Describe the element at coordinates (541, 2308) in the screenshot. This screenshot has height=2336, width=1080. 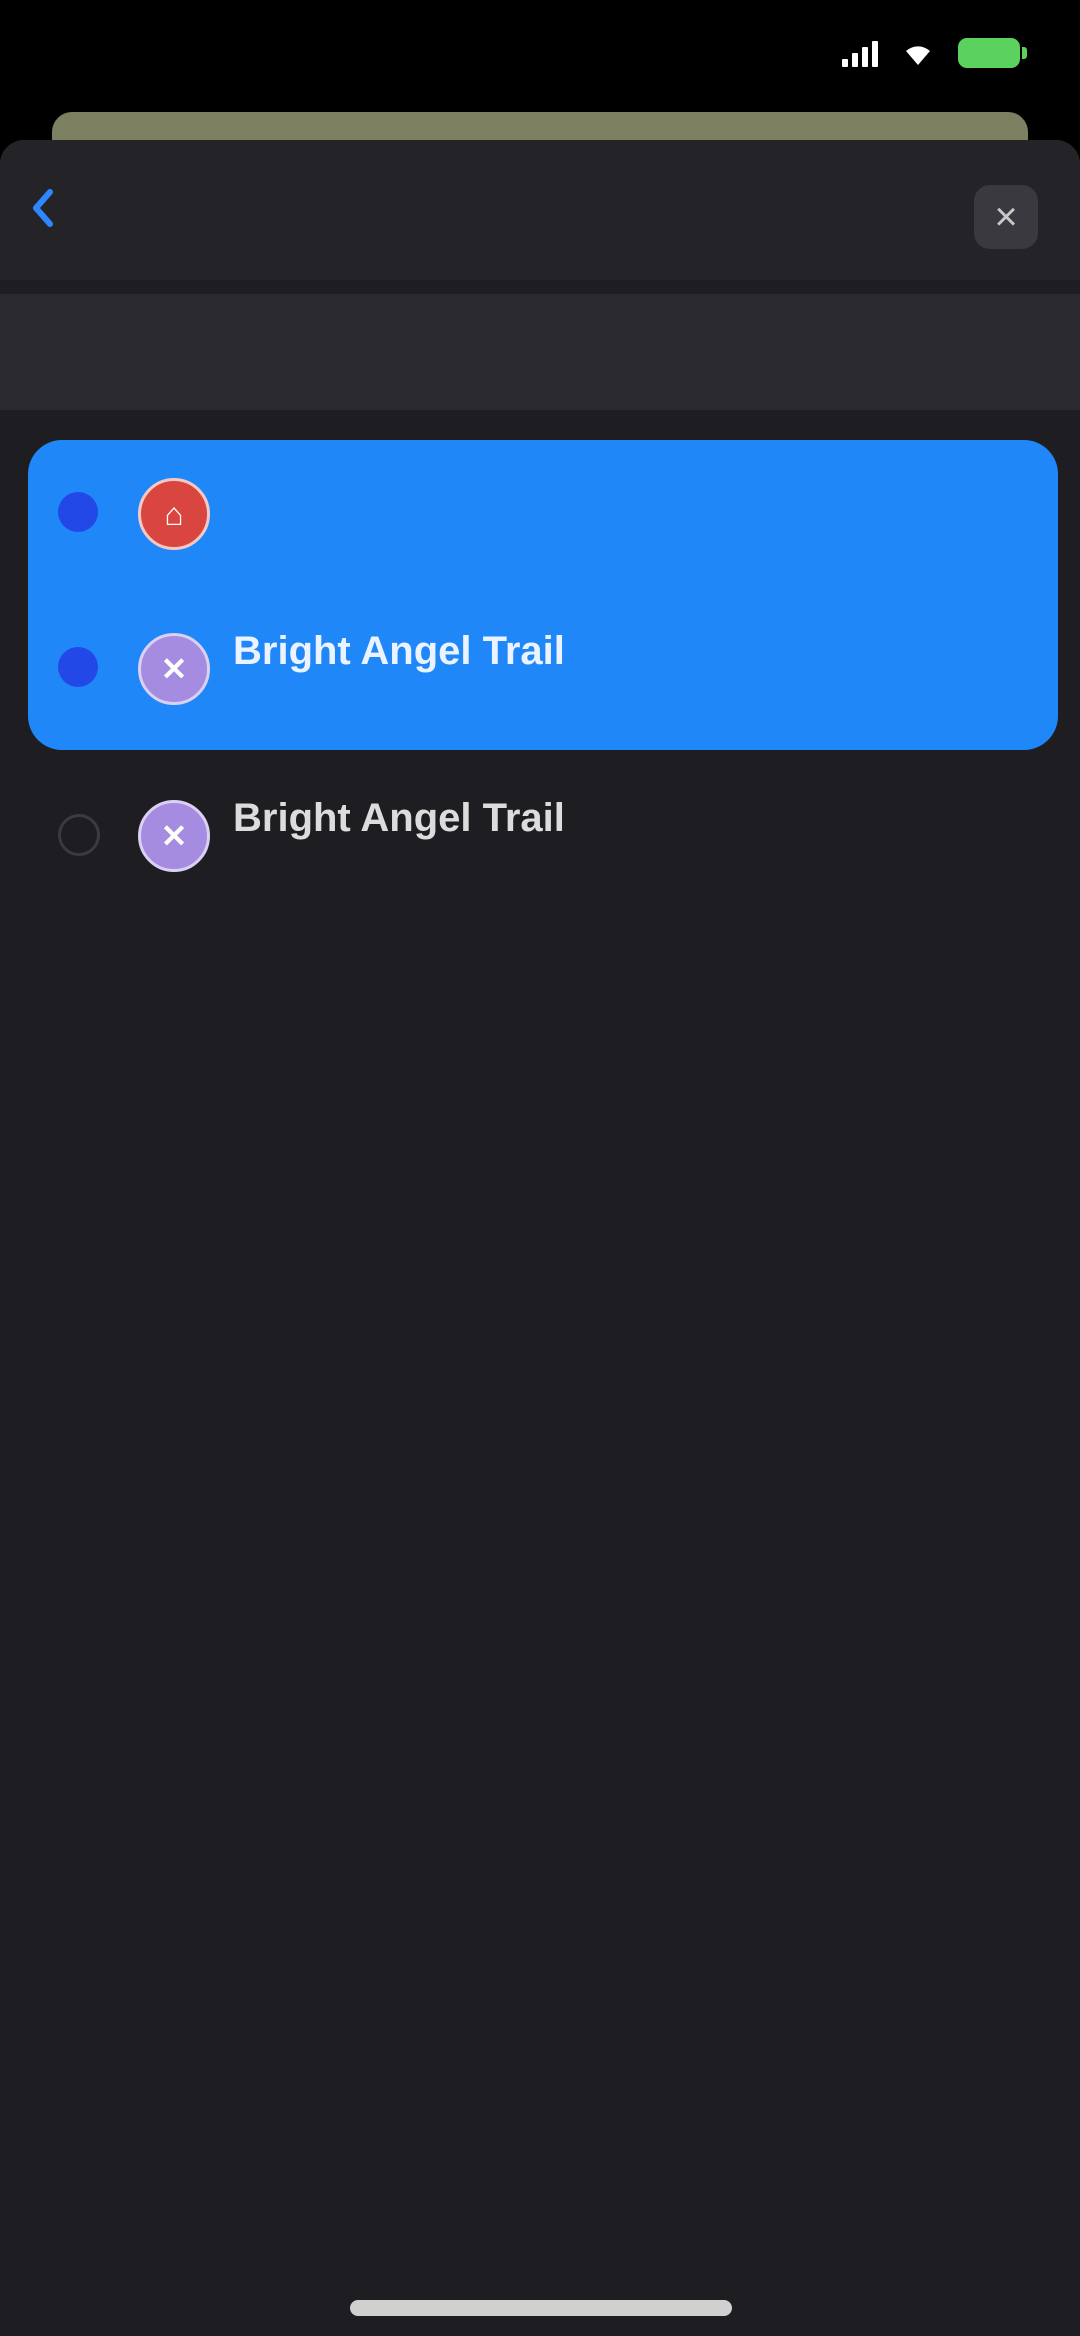
I see `home-indicator` at that location.